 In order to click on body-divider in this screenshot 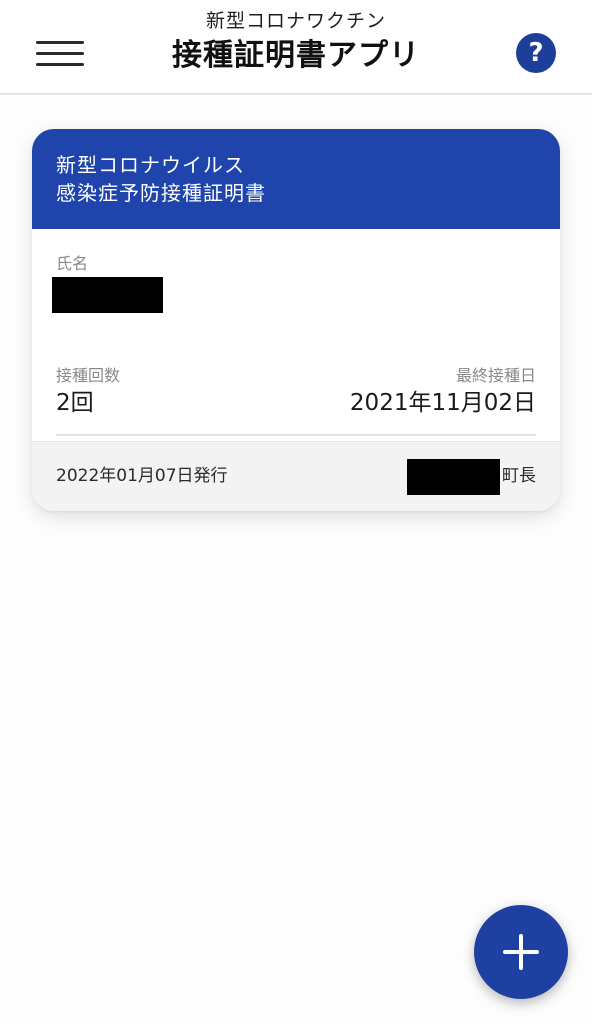, I will do `click(296, 435)`.